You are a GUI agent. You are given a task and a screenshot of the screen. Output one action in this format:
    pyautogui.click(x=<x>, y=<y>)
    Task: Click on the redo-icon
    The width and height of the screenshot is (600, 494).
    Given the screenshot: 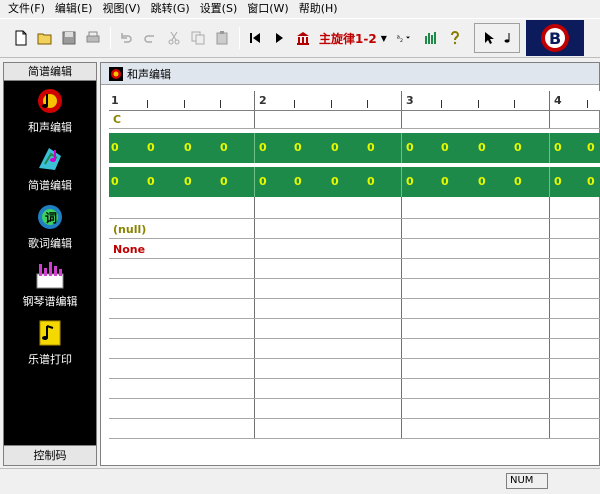 What is the action you would take?
    pyautogui.click(x=150, y=38)
    